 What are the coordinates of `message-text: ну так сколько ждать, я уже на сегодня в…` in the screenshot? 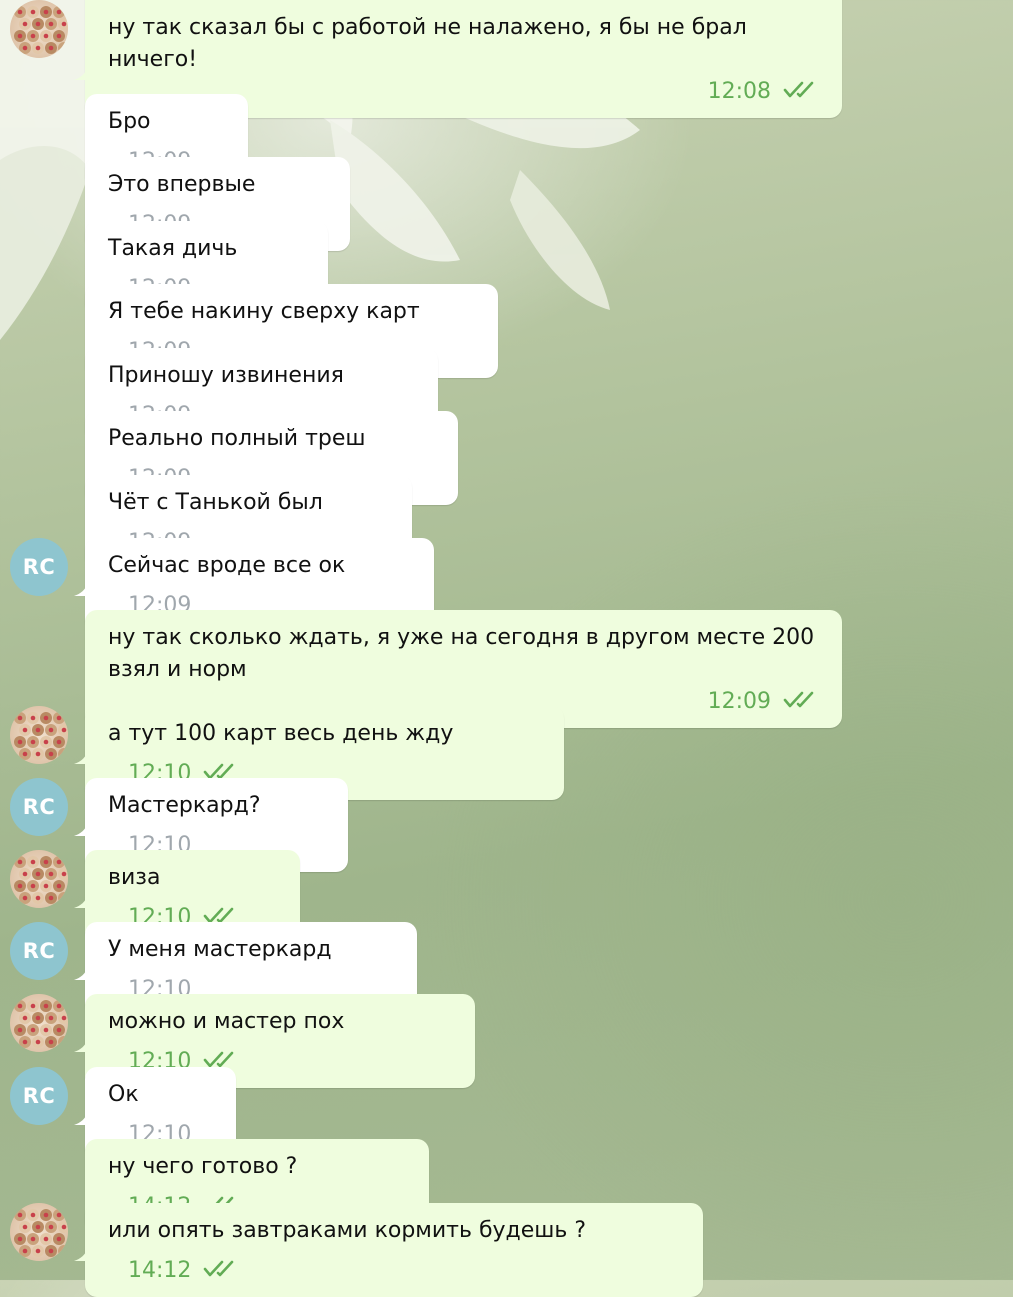 It's located at (461, 653).